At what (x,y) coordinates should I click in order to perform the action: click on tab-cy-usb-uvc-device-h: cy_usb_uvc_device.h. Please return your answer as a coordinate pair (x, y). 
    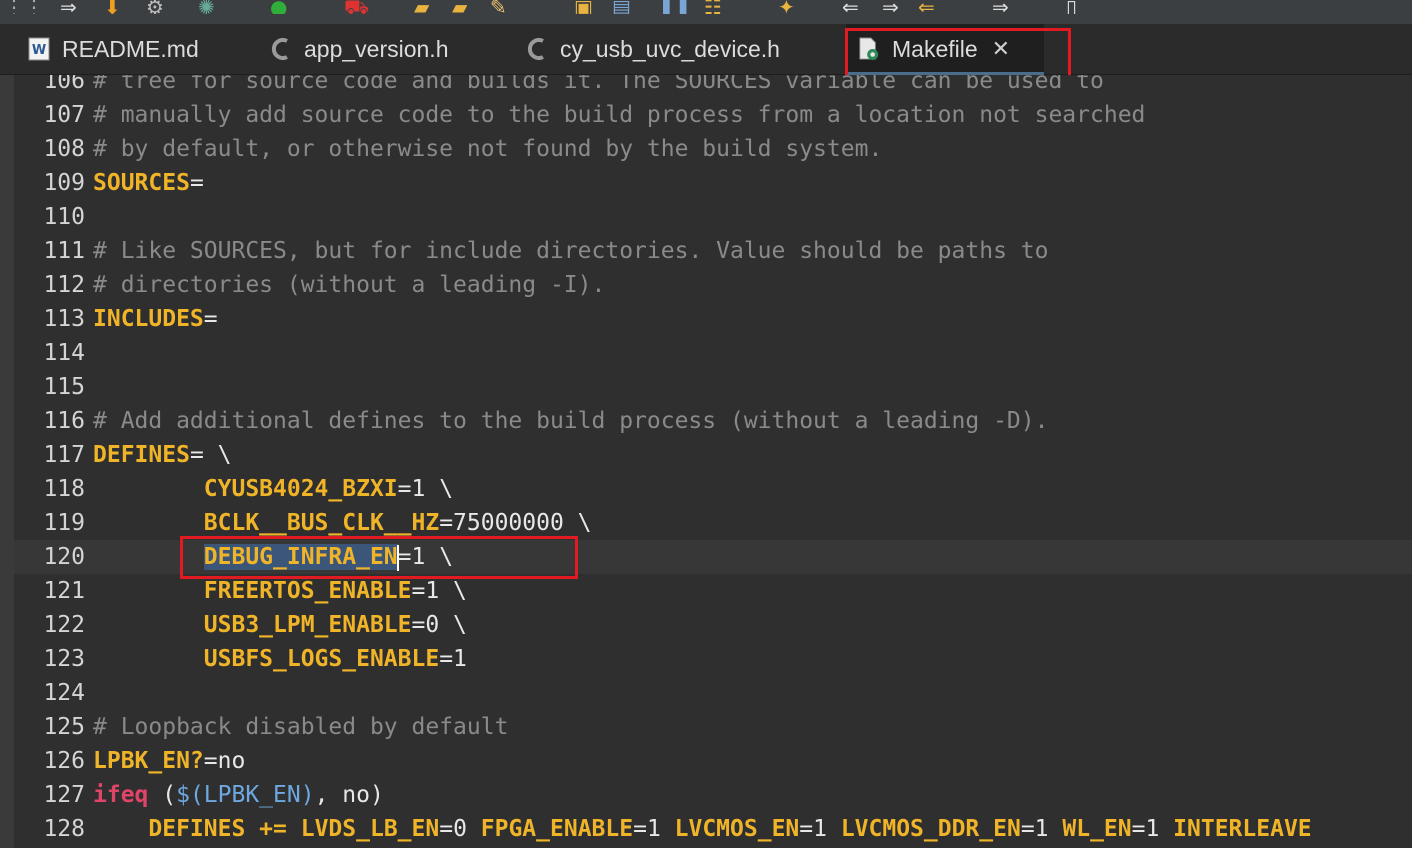
    Looking at the image, I should click on (676, 49).